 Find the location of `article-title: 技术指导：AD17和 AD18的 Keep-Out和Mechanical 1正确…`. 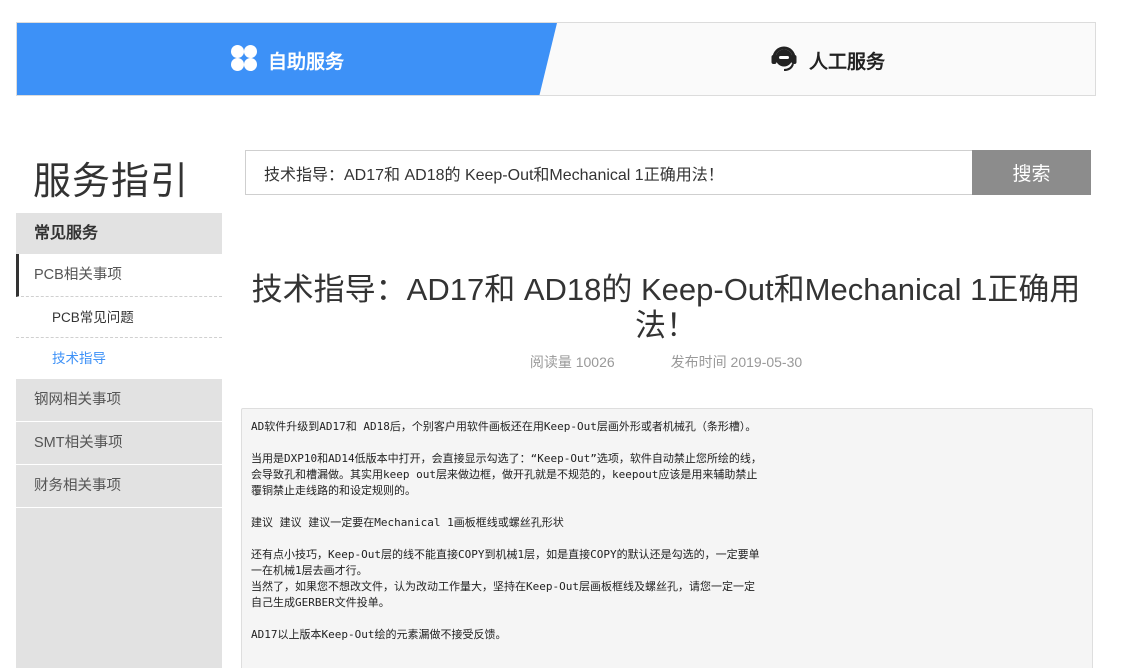

article-title: 技术指导：AD17和 AD18的 Keep-Out和Mechanical 1正确… is located at coordinates (666, 307).